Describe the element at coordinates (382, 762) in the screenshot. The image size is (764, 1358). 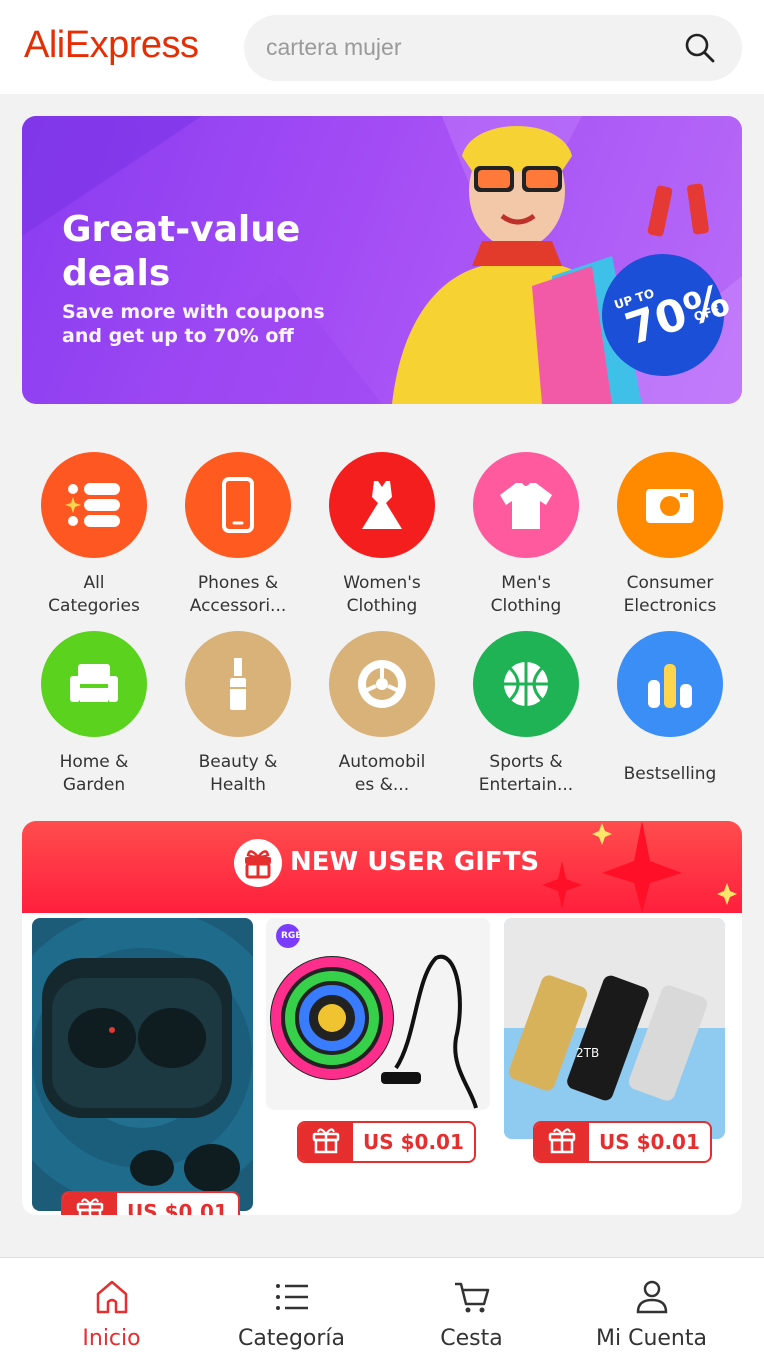
I see `category-label-line1: Automobil` at that location.